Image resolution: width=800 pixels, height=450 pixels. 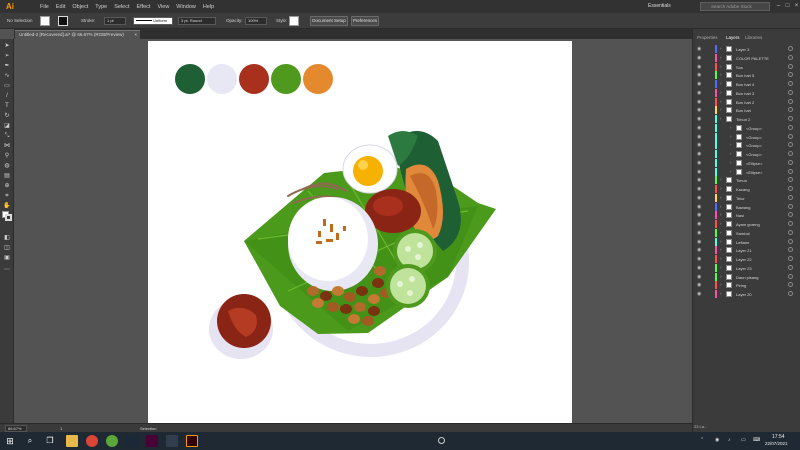 What do you see at coordinates (63, 21) in the screenshot?
I see `stroke-swatch` at bounding box center [63, 21].